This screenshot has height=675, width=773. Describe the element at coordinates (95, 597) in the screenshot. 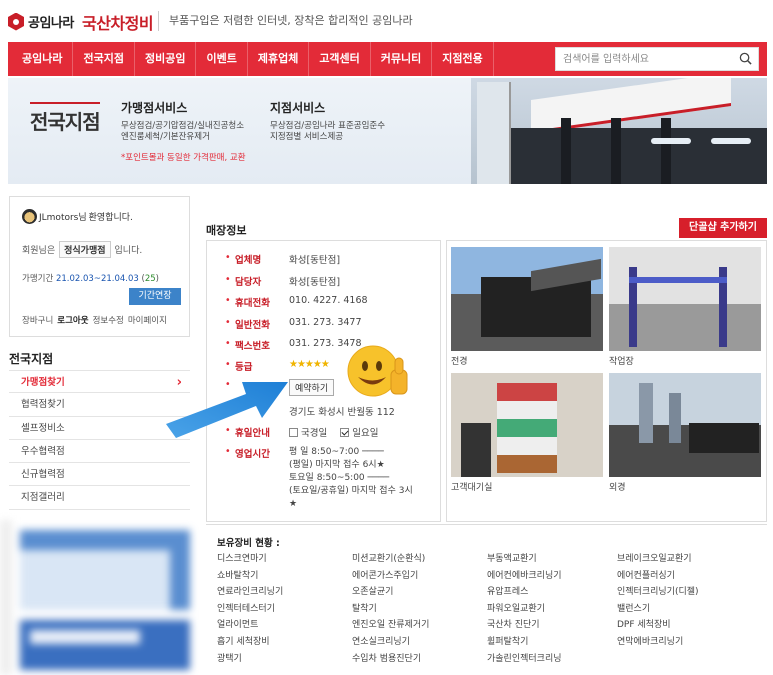

I see `blurred-ad` at that location.